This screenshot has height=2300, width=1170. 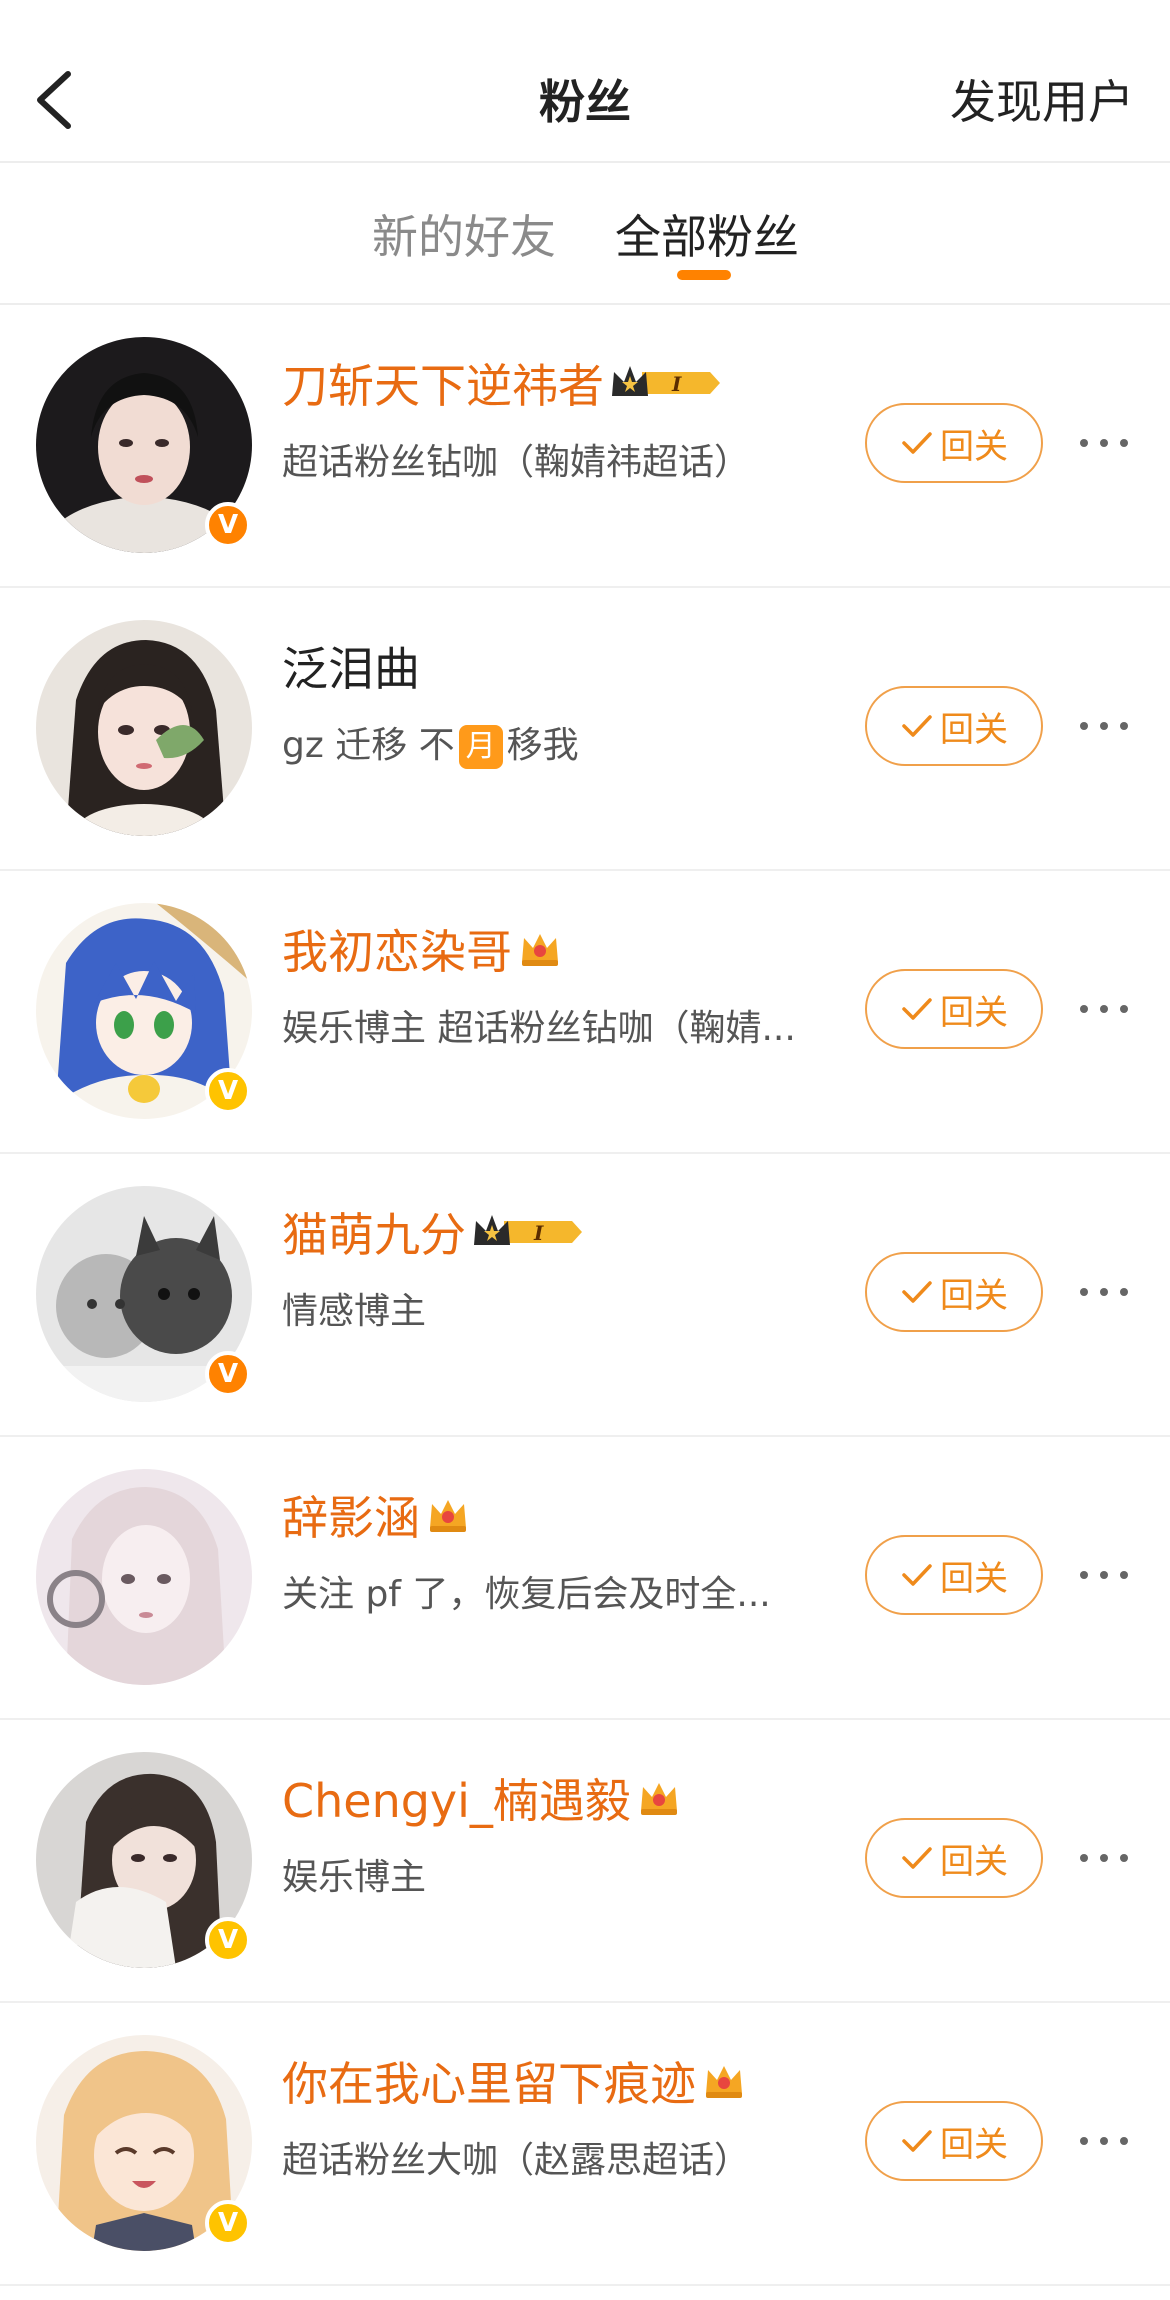 I want to click on list-item: V 猫萌九分 I 情感博主 回关, so click(x=585, y=1295).